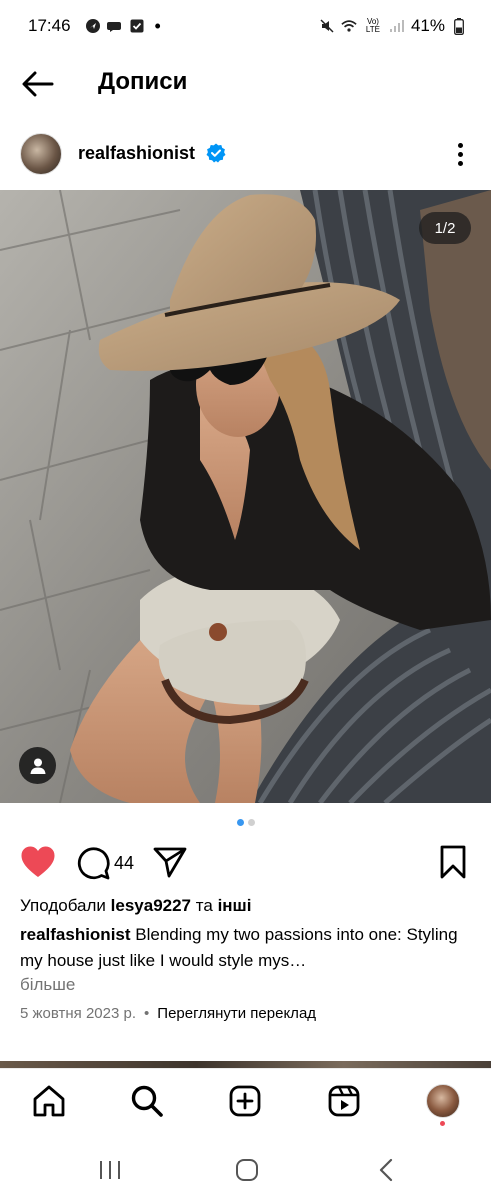  I want to click on status-left: 17:46 •, so click(94, 26).